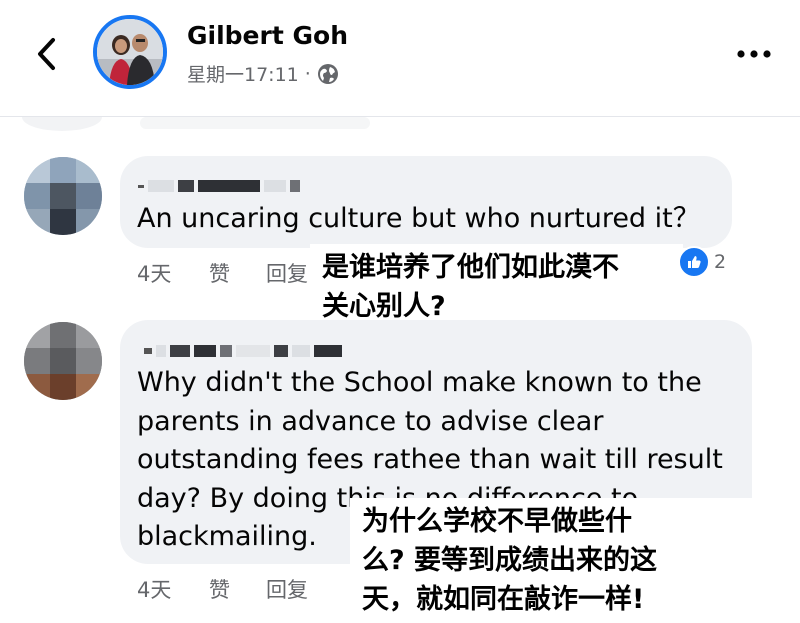 The height and width of the screenshot is (623, 800). What do you see at coordinates (720, 262) in the screenshot?
I see `reaction-count: 2` at bounding box center [720, 262].